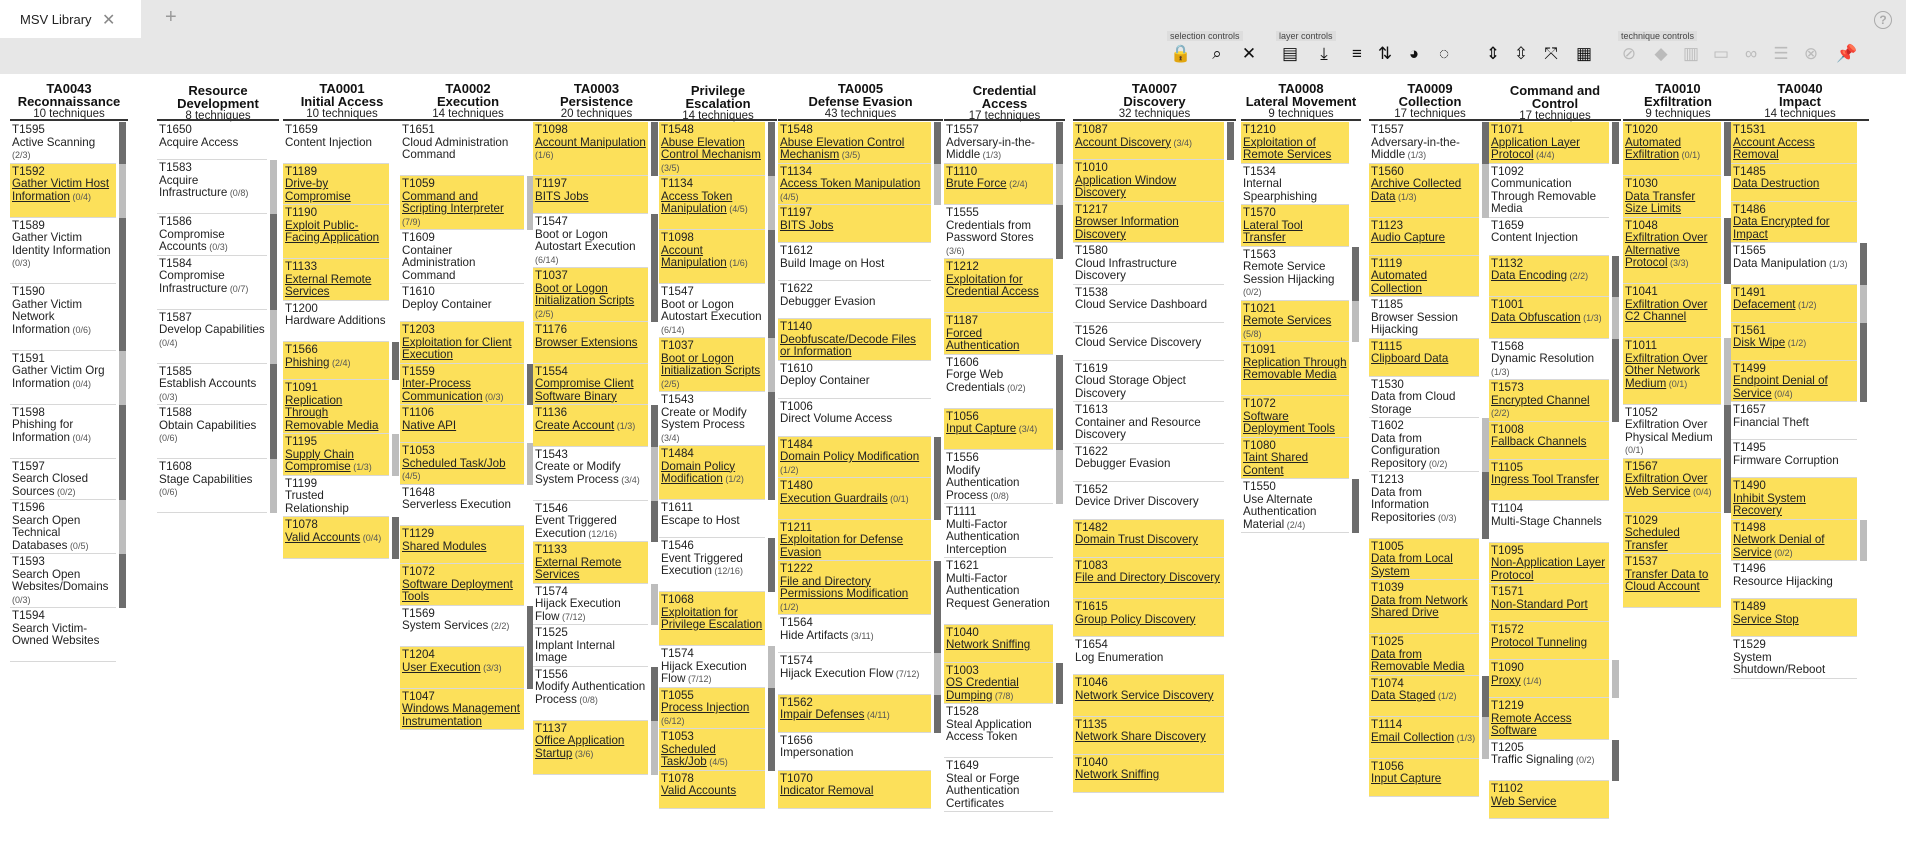 The image size is (1906, 859). I want to click on technique-cell: T1204 User Execution (3/3), so click(462, 668).